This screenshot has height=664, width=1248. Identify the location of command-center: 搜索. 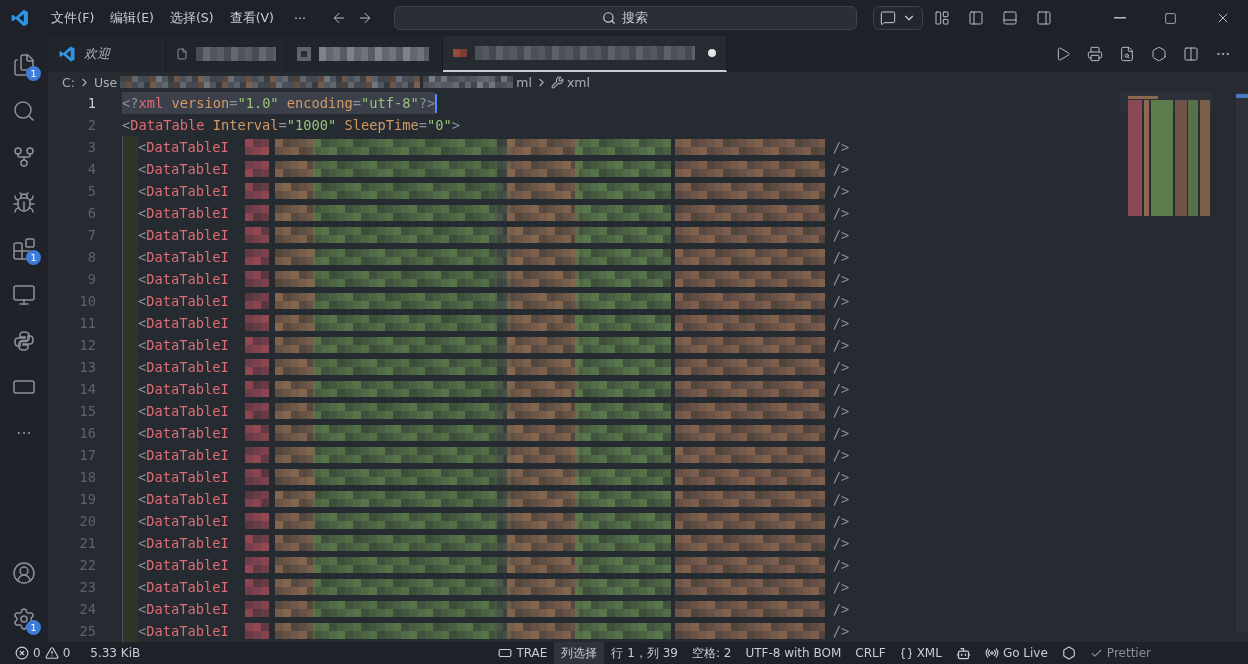
(625, 18).